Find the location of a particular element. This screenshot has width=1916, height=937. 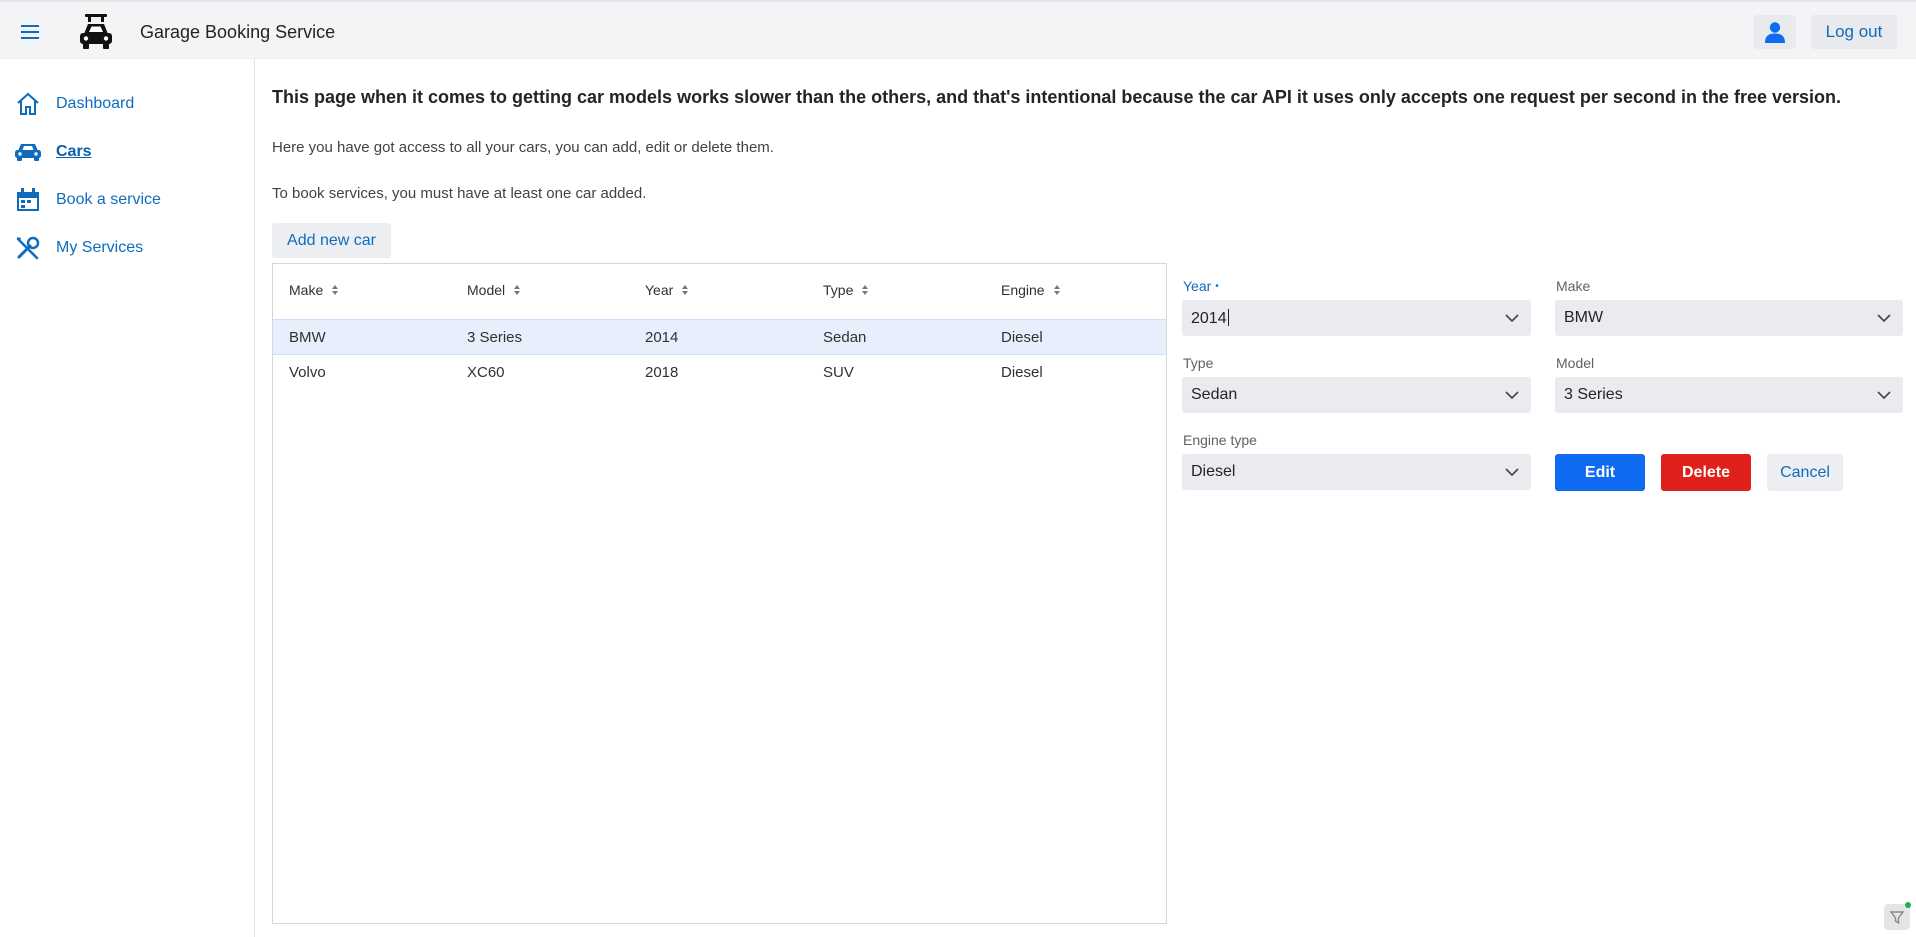

funnel-icon is located at coordinates (1897, 918).